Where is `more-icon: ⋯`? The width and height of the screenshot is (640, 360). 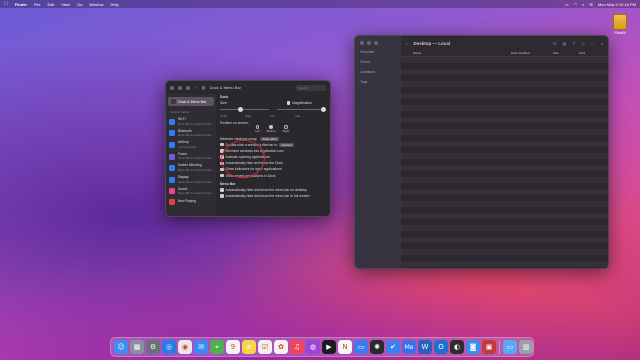 more-icon: ⋯ is located at coordinates (593, 43).